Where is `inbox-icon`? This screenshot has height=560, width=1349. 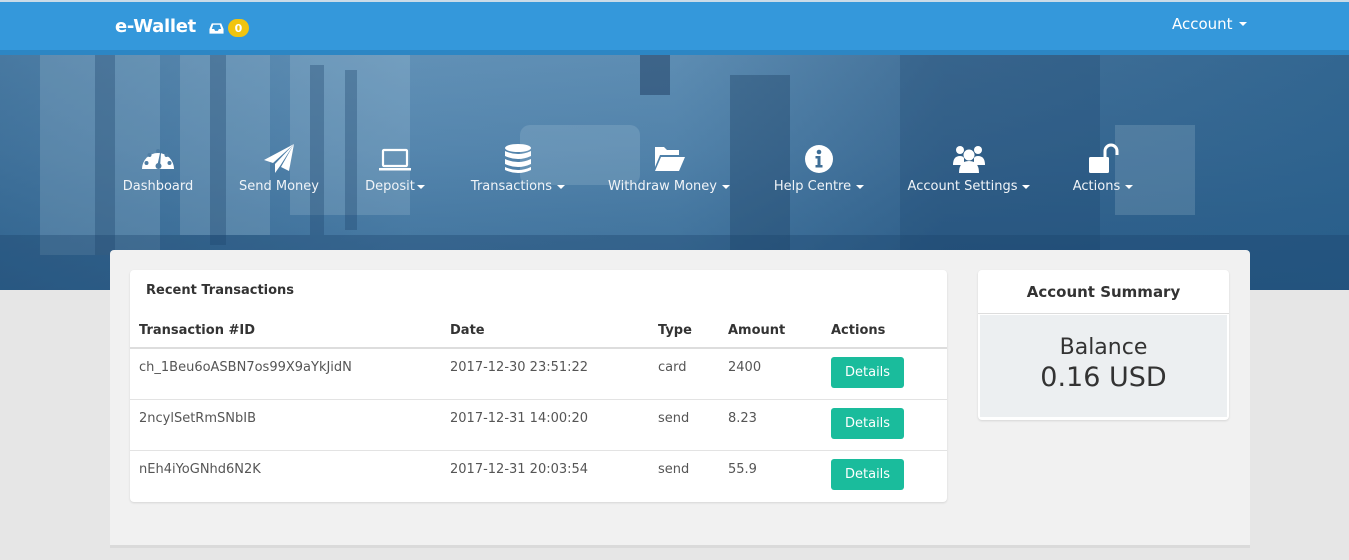 inbox-icon is located at coordinates (216, 28).